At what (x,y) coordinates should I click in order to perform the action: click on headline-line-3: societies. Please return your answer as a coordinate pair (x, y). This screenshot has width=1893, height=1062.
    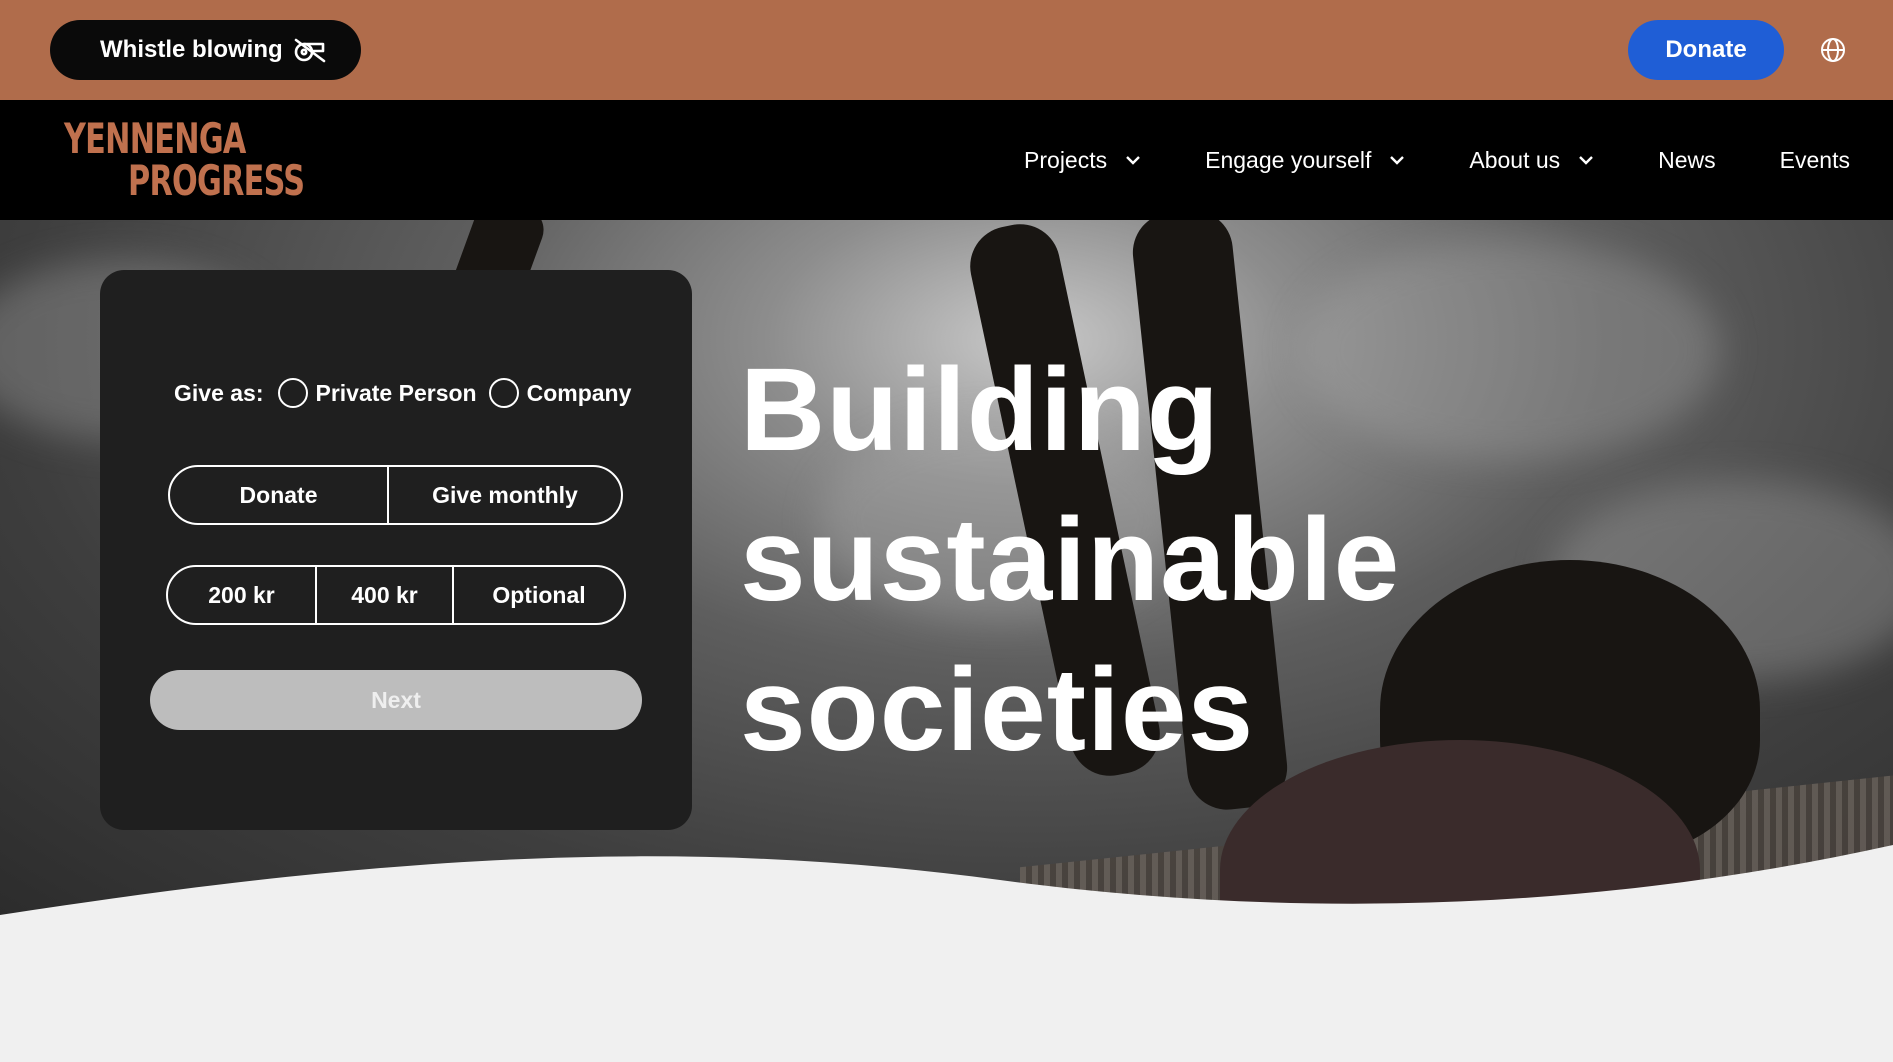
    Looking at the image, I should click on (997, 710).